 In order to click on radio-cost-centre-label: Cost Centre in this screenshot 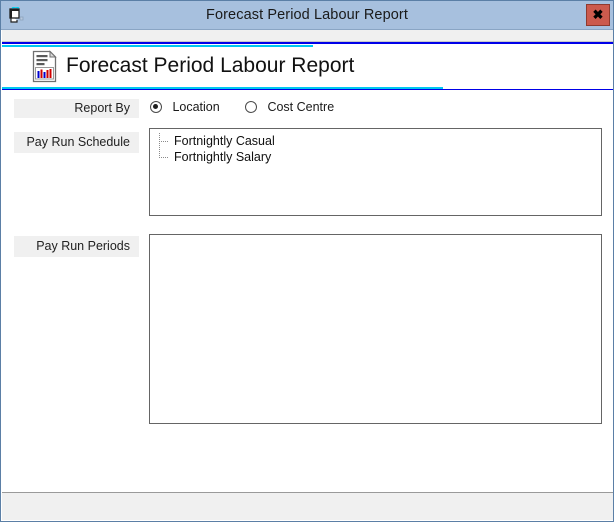, I will do `click(301, 107)`.